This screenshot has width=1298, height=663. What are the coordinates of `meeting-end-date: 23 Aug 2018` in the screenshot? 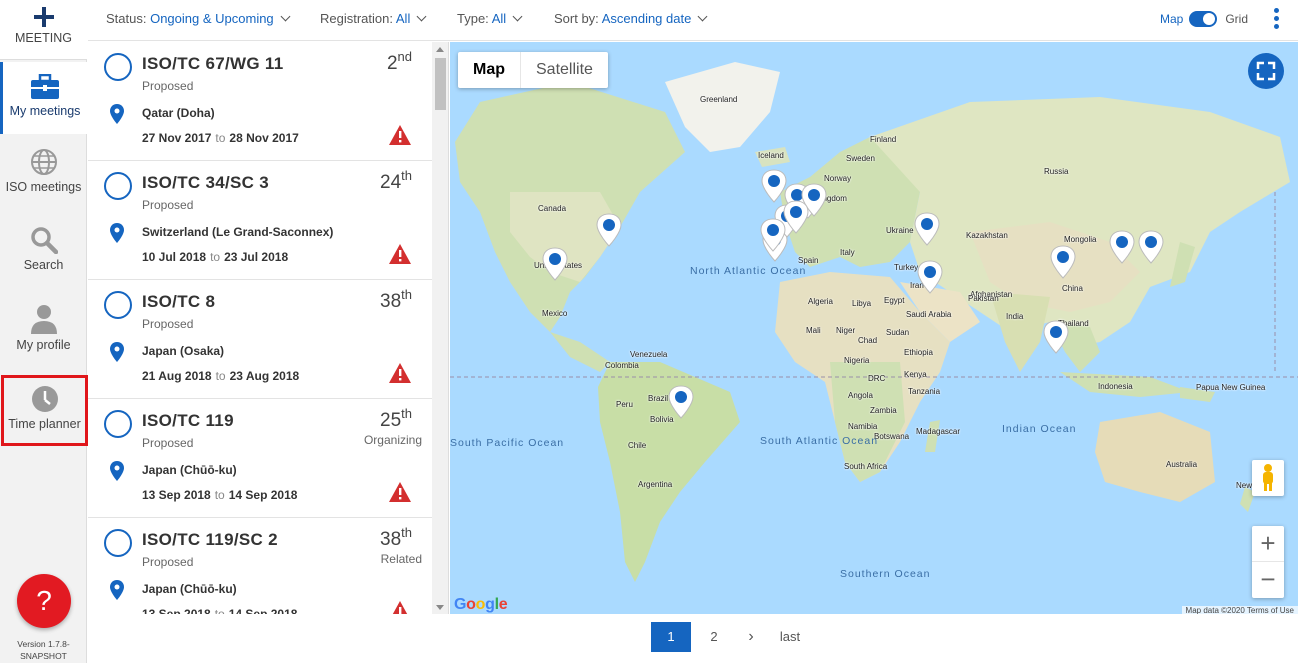 It's located at (264, 376).